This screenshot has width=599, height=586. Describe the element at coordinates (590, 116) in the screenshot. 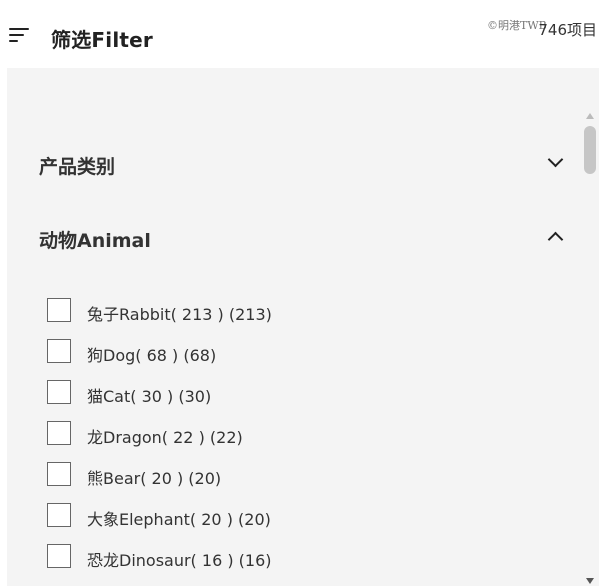

I see `scroll-up-arrow-icon` at that location.